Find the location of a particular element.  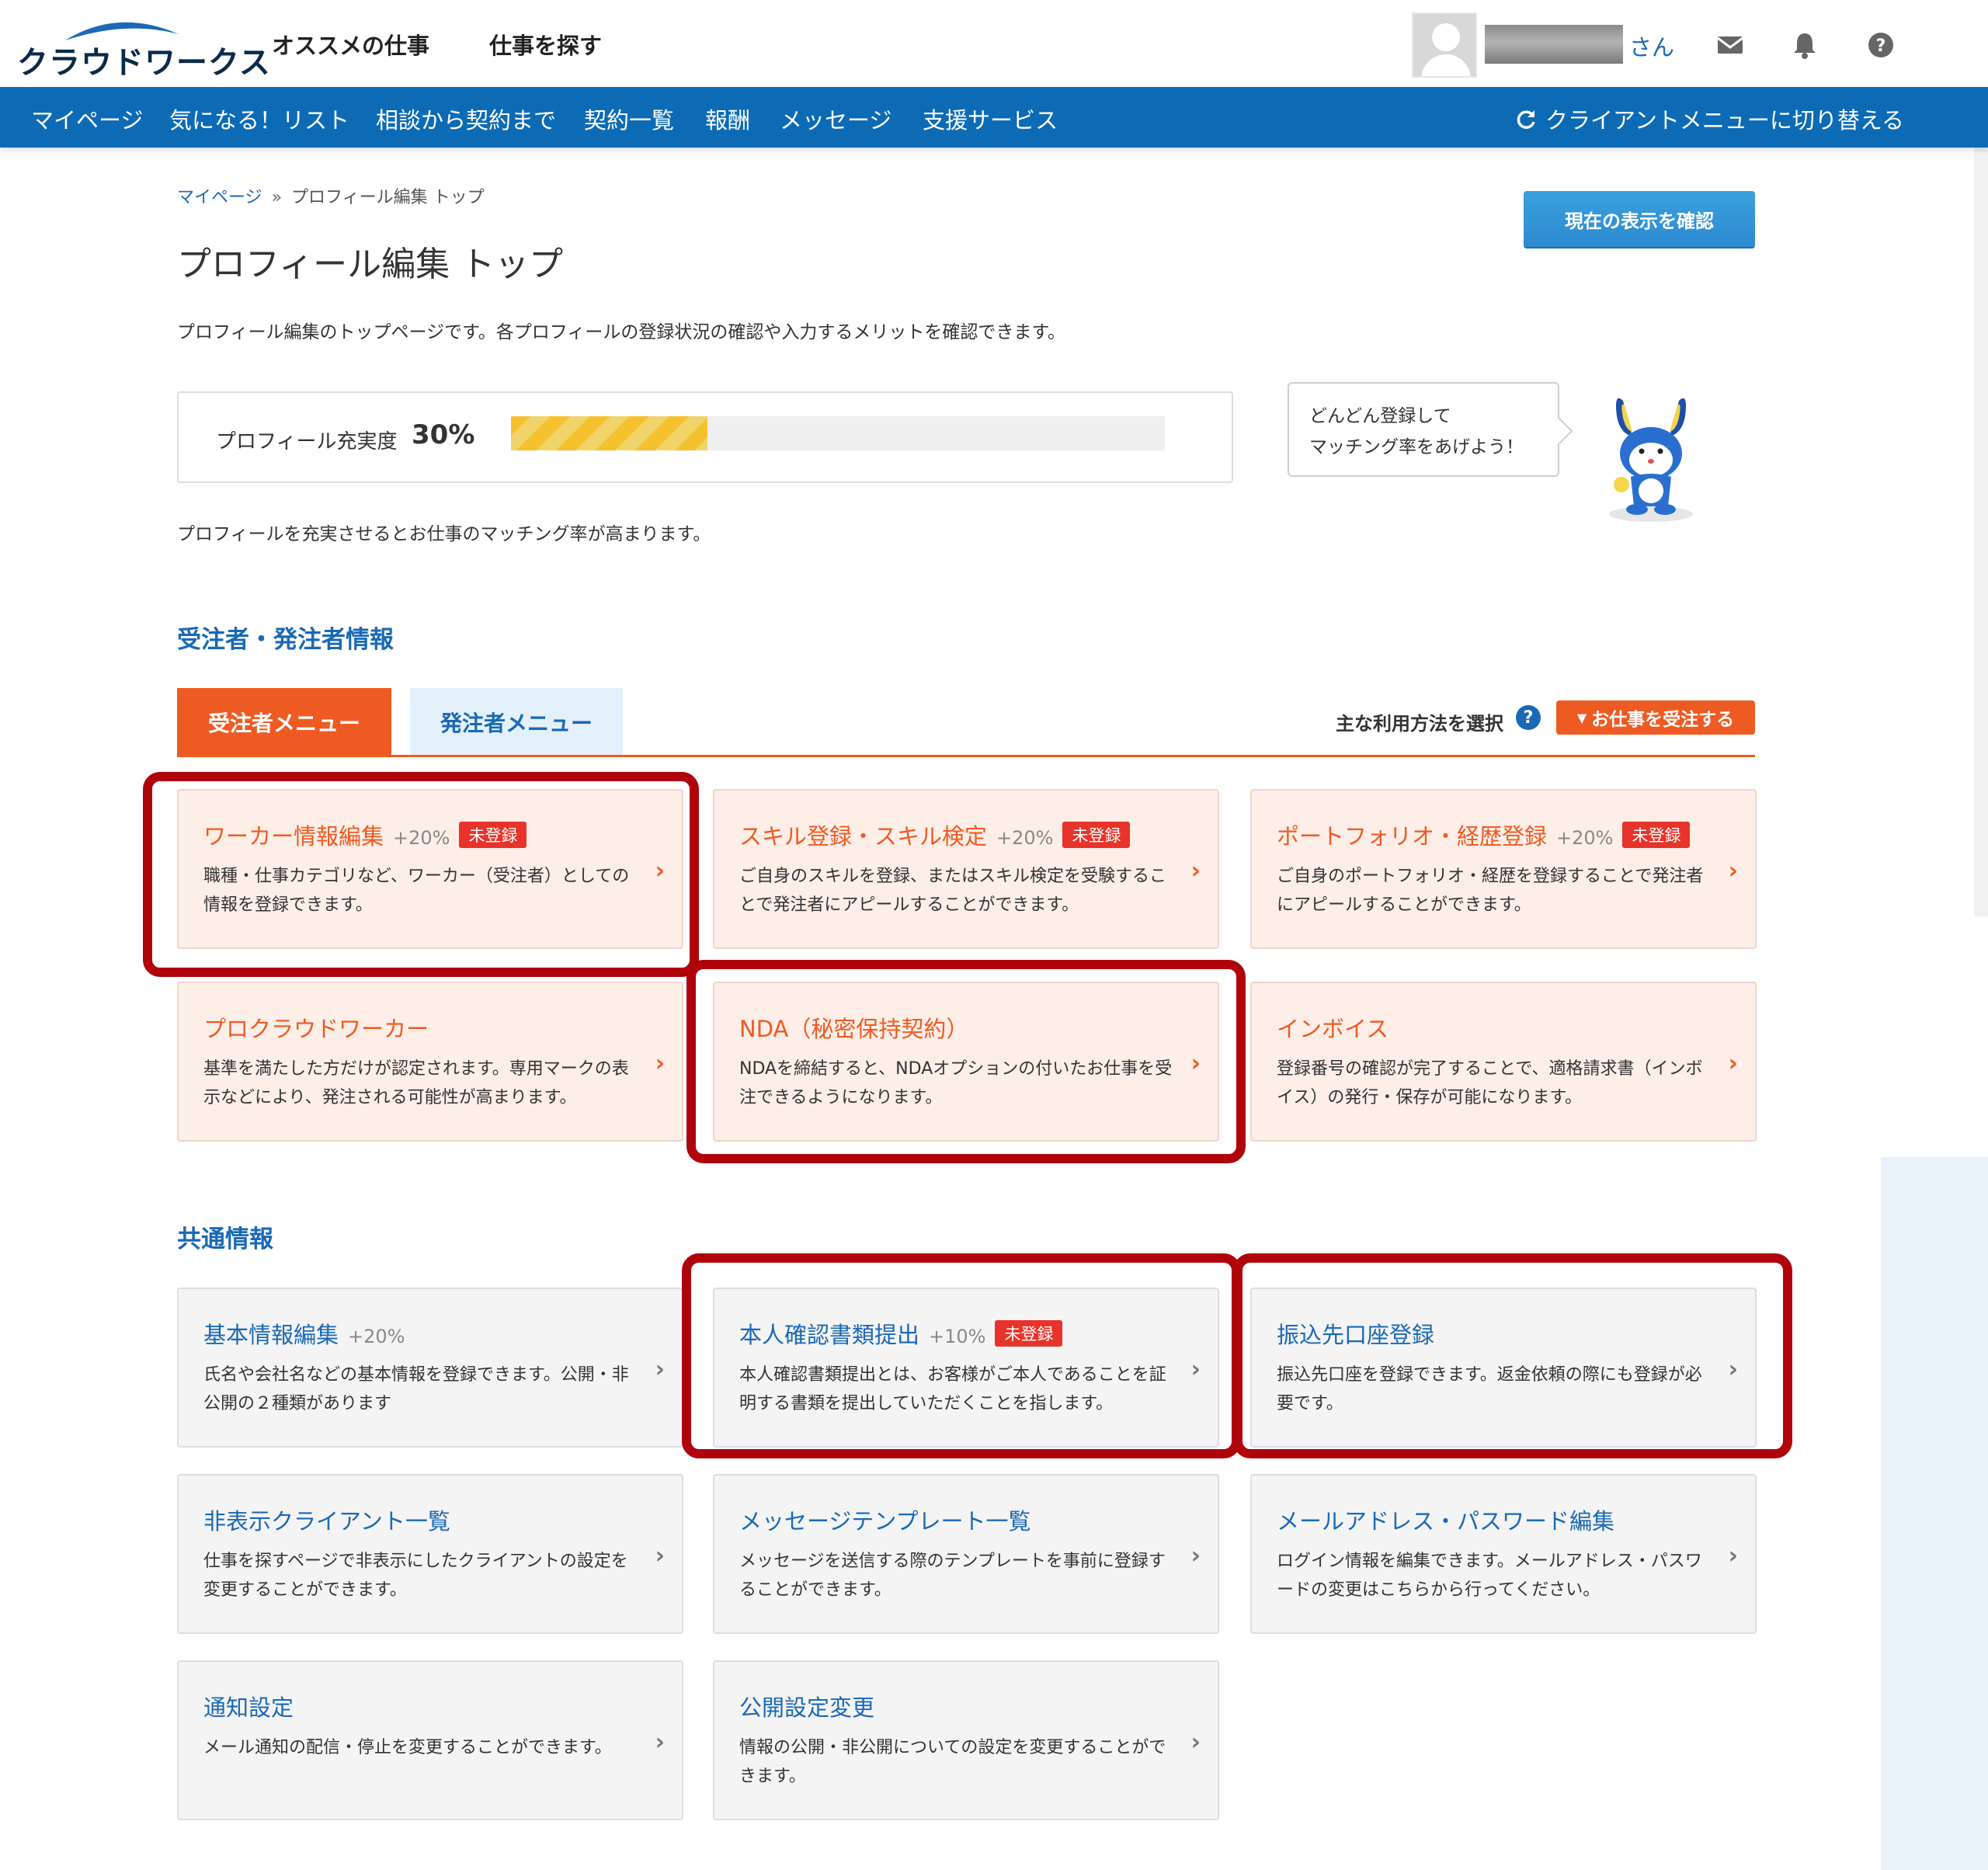

switch-client-menu-link: クライアントメニューに切り替える is located at coordinates (1709, 119).